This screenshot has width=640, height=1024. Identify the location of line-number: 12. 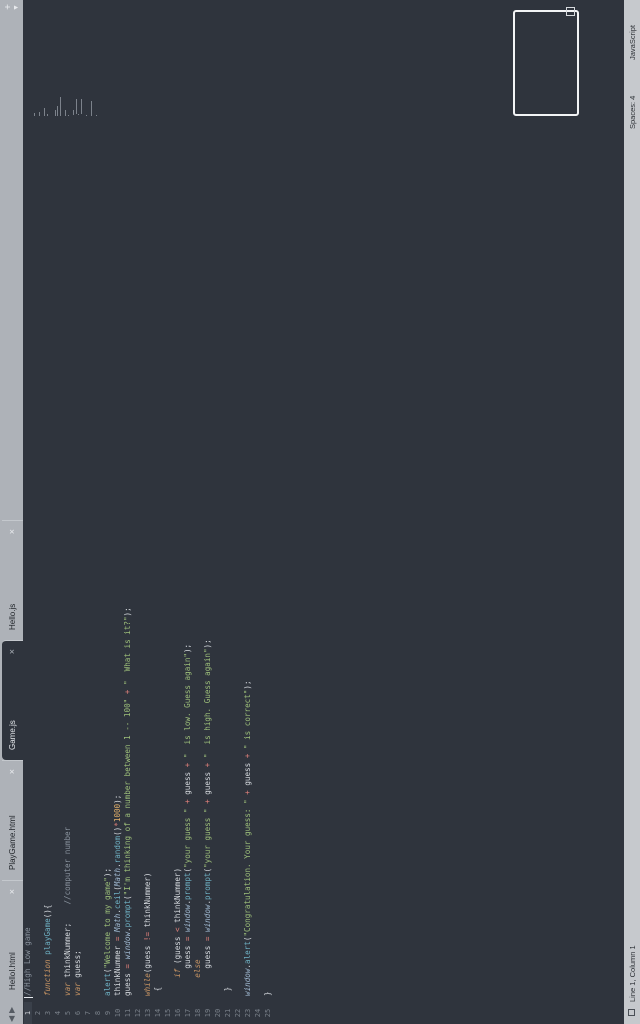
(138, 1013).